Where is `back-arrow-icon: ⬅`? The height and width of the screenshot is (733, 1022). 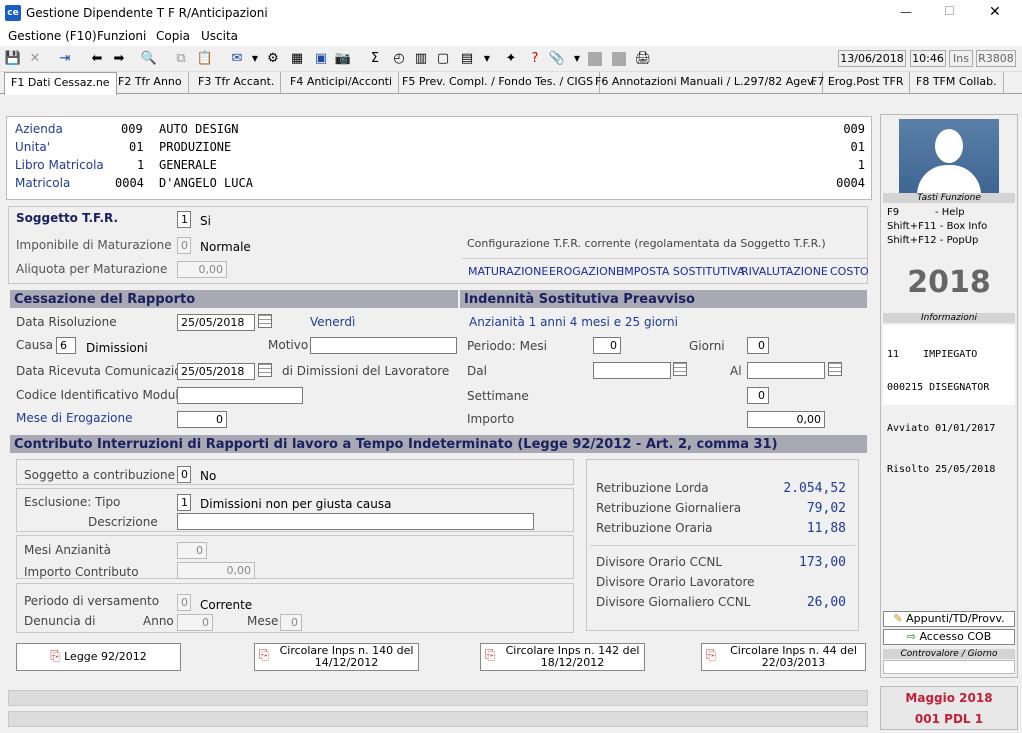 back-arrow-icon: ⬅ is located at coordinates (97, 59).